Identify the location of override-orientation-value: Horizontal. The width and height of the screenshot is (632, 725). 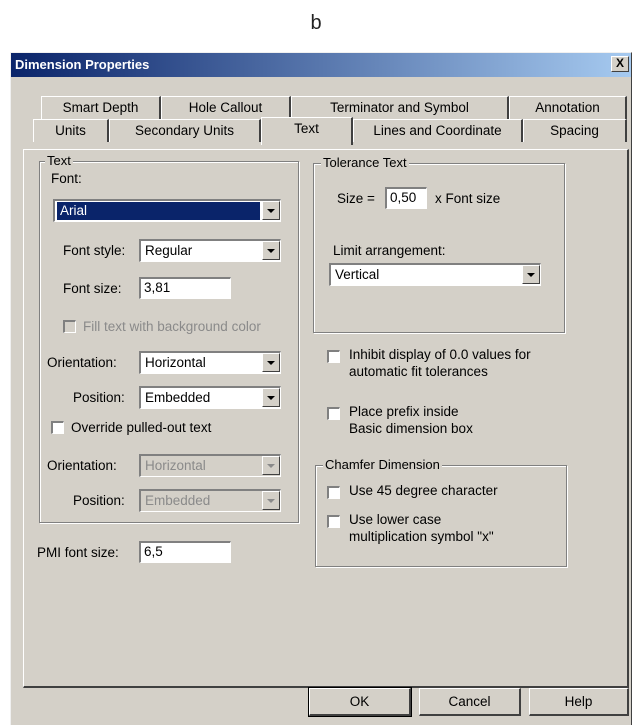
(175, 465).